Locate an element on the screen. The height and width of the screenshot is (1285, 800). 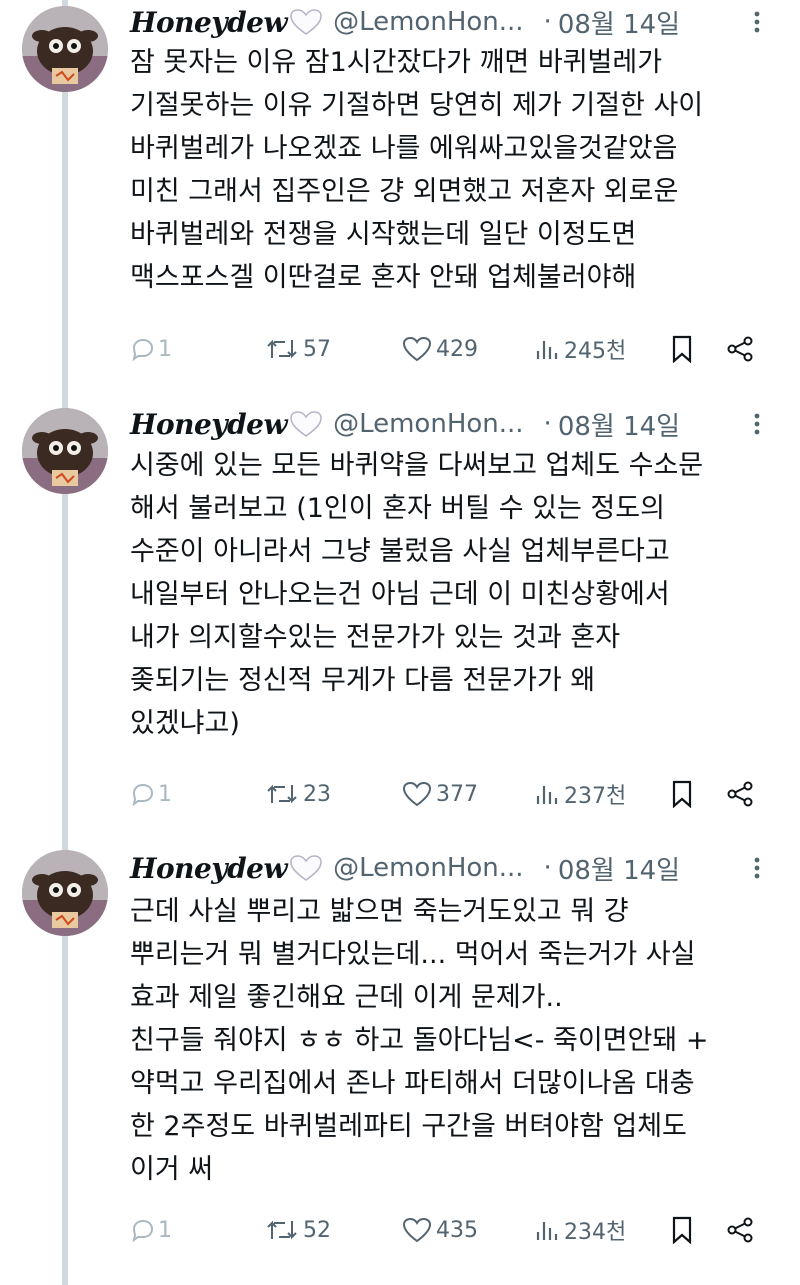
tweet-text-line: 있겠냐고) is located at coordinates (185, 723).